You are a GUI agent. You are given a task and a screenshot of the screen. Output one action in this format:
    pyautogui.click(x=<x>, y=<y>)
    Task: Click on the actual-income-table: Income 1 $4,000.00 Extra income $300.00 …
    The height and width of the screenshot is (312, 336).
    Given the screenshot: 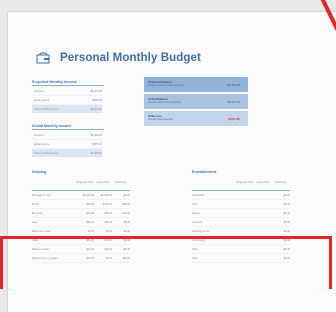 What is the action you would take?
    pyautogui.click(x=67, y=144)
    